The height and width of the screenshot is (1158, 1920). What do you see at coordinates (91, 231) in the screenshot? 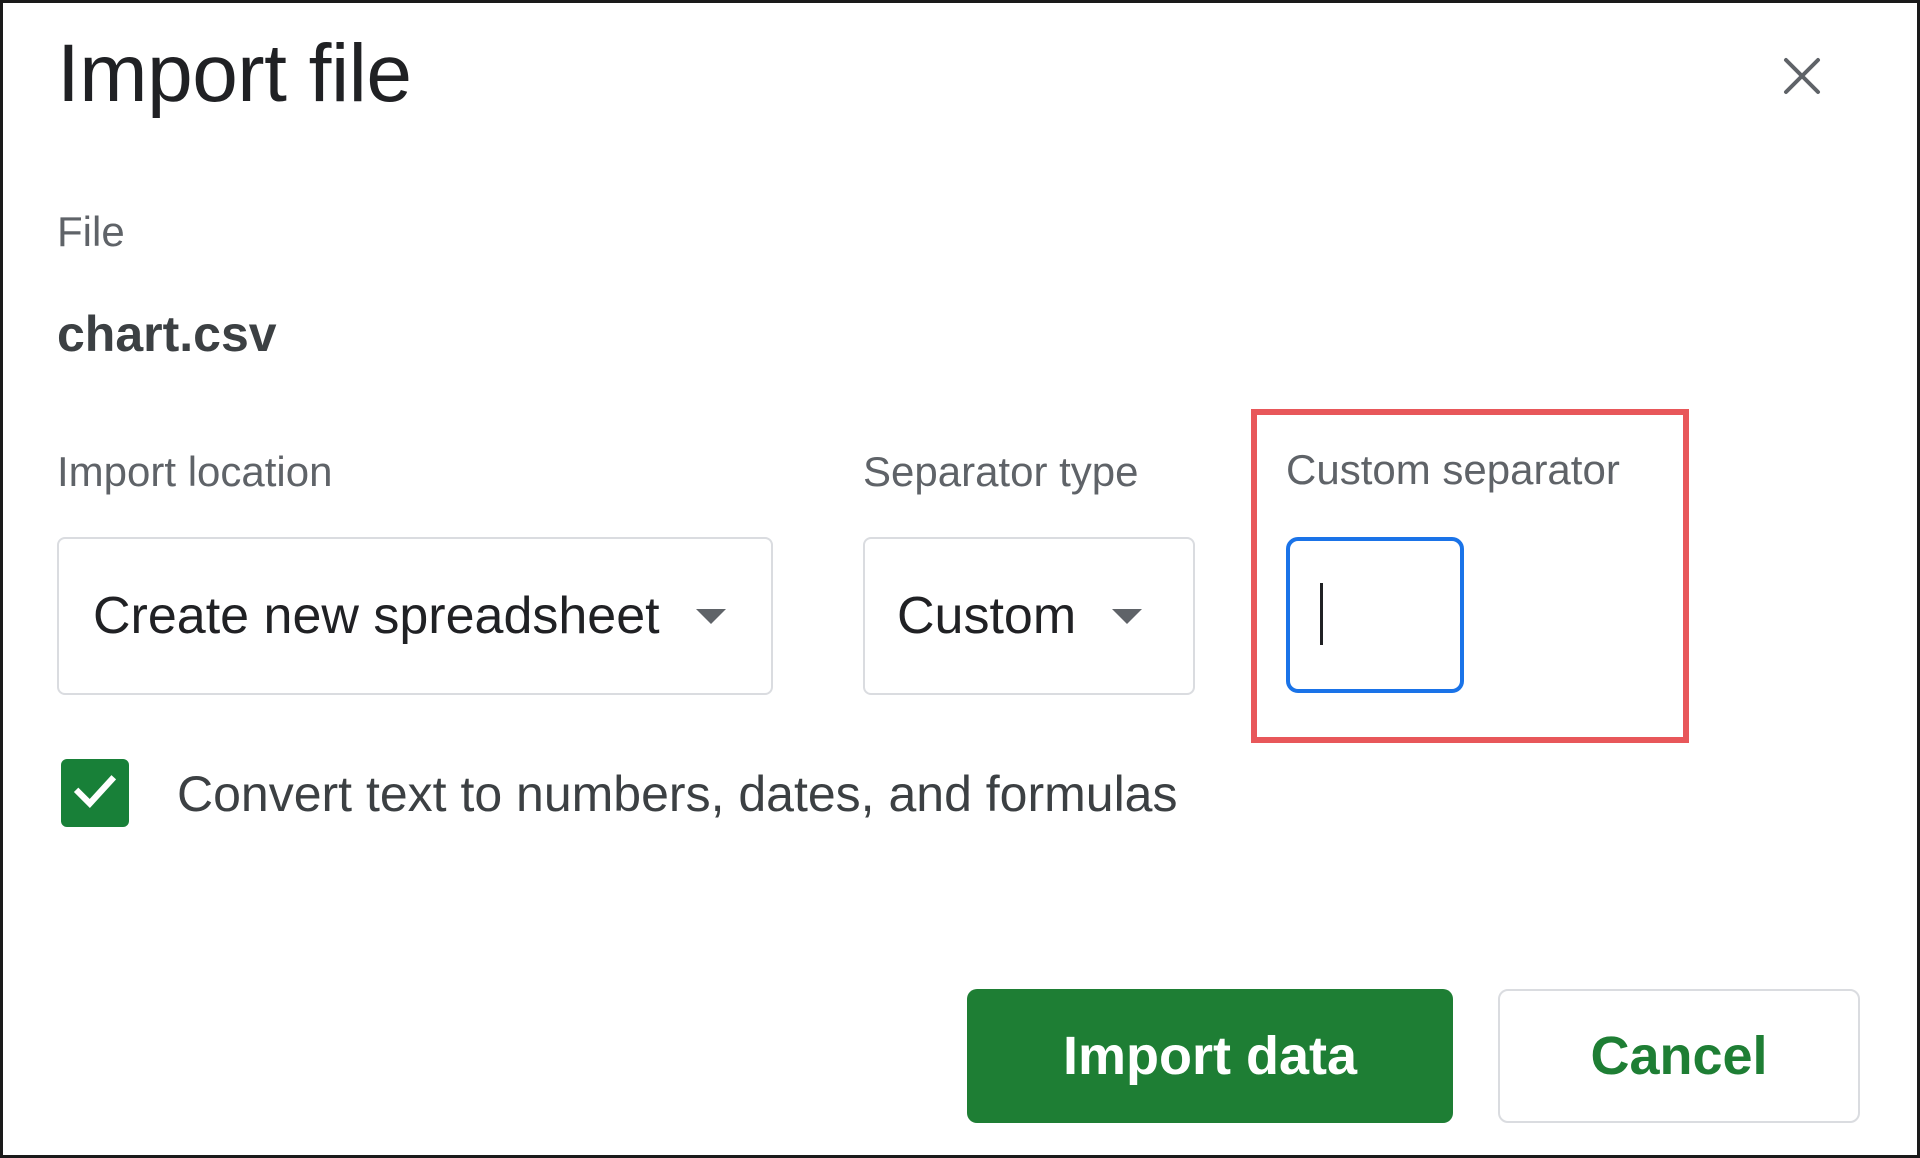
I see `file-label: File` at bounding box center [91, 231].